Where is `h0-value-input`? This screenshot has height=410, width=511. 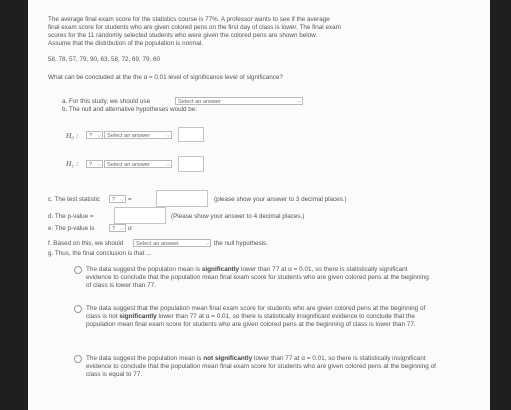
h0-value-input is located at coordinates (191, 134).